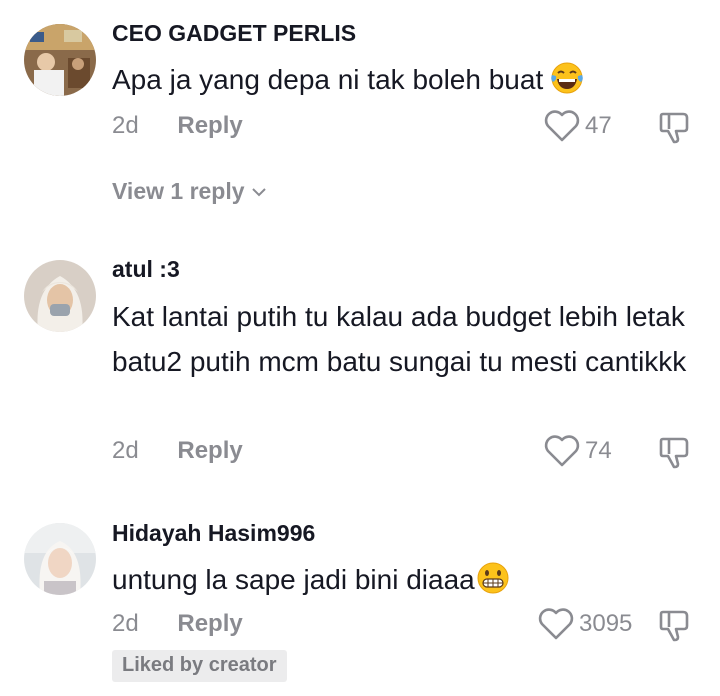 The image size is (720, 696). What do you see at coordinates (234, 33) in the screenshot?
I see `username: CEO GADGET PERLIS` at bounding box center [234, 33].